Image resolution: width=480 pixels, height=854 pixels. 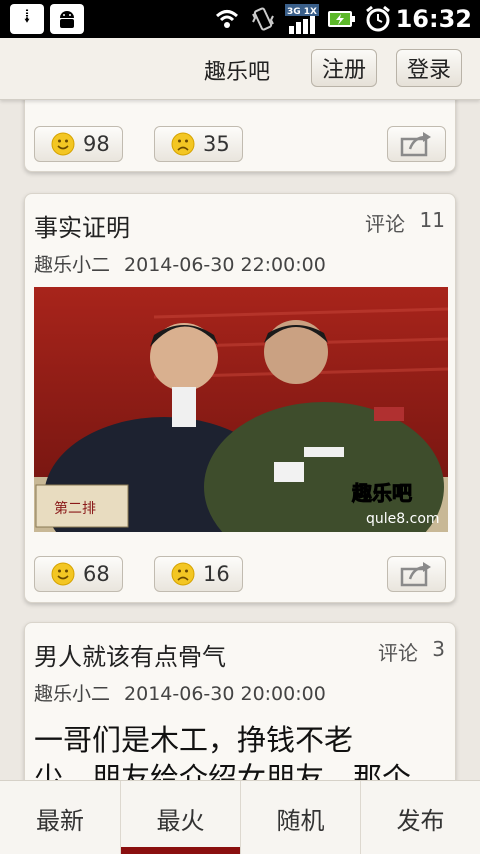 What do you see at coordinates (96, 144) in the screenshot?
I see `like-count: 98` at bounding box center [96, 144].